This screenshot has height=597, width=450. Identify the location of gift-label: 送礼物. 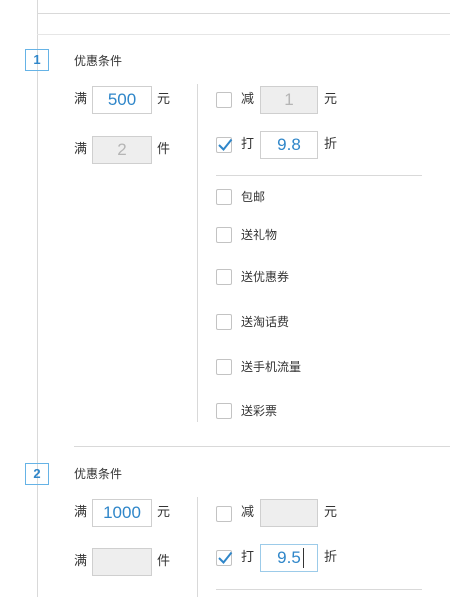
(259, 235).